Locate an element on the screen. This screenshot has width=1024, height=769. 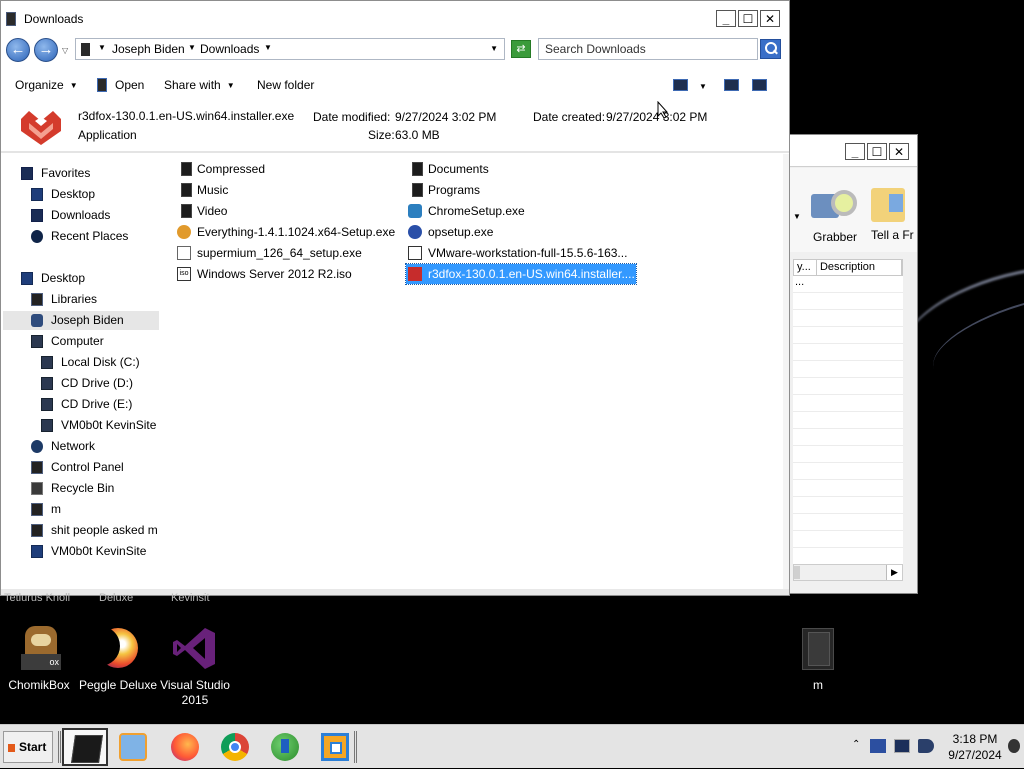
list-header: y... Description is located at coordinates (848, 267).